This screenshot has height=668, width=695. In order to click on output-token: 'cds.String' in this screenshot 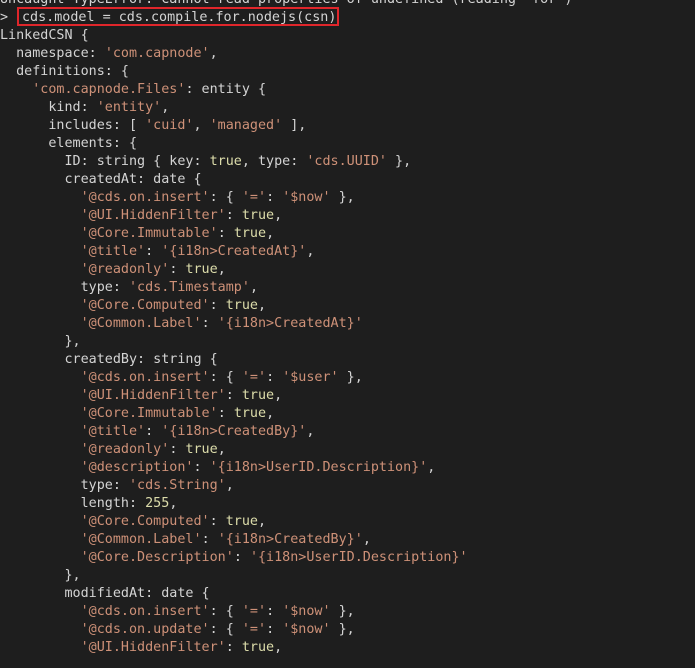, I will do `click(177, 485)`.